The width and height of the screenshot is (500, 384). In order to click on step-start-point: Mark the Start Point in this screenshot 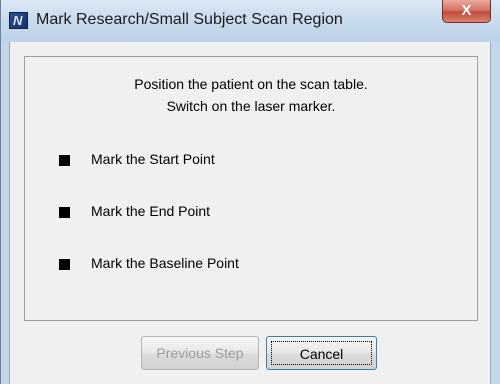, I will do `click(249, 160)`.